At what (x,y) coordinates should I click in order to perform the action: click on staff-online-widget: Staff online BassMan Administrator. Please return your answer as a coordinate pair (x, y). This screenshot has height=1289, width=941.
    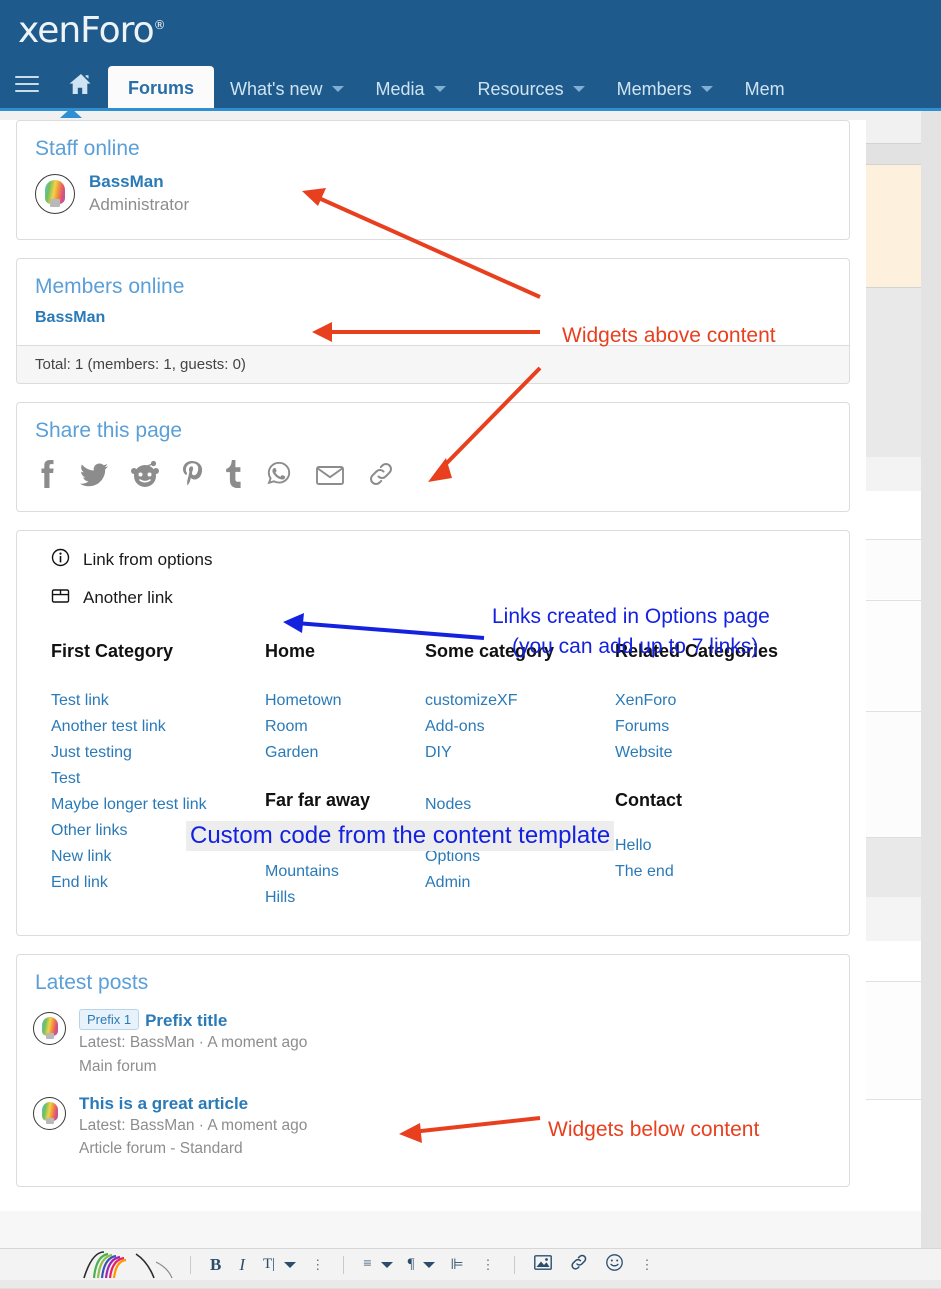
    Looking at the image, I should click on (433, 180).